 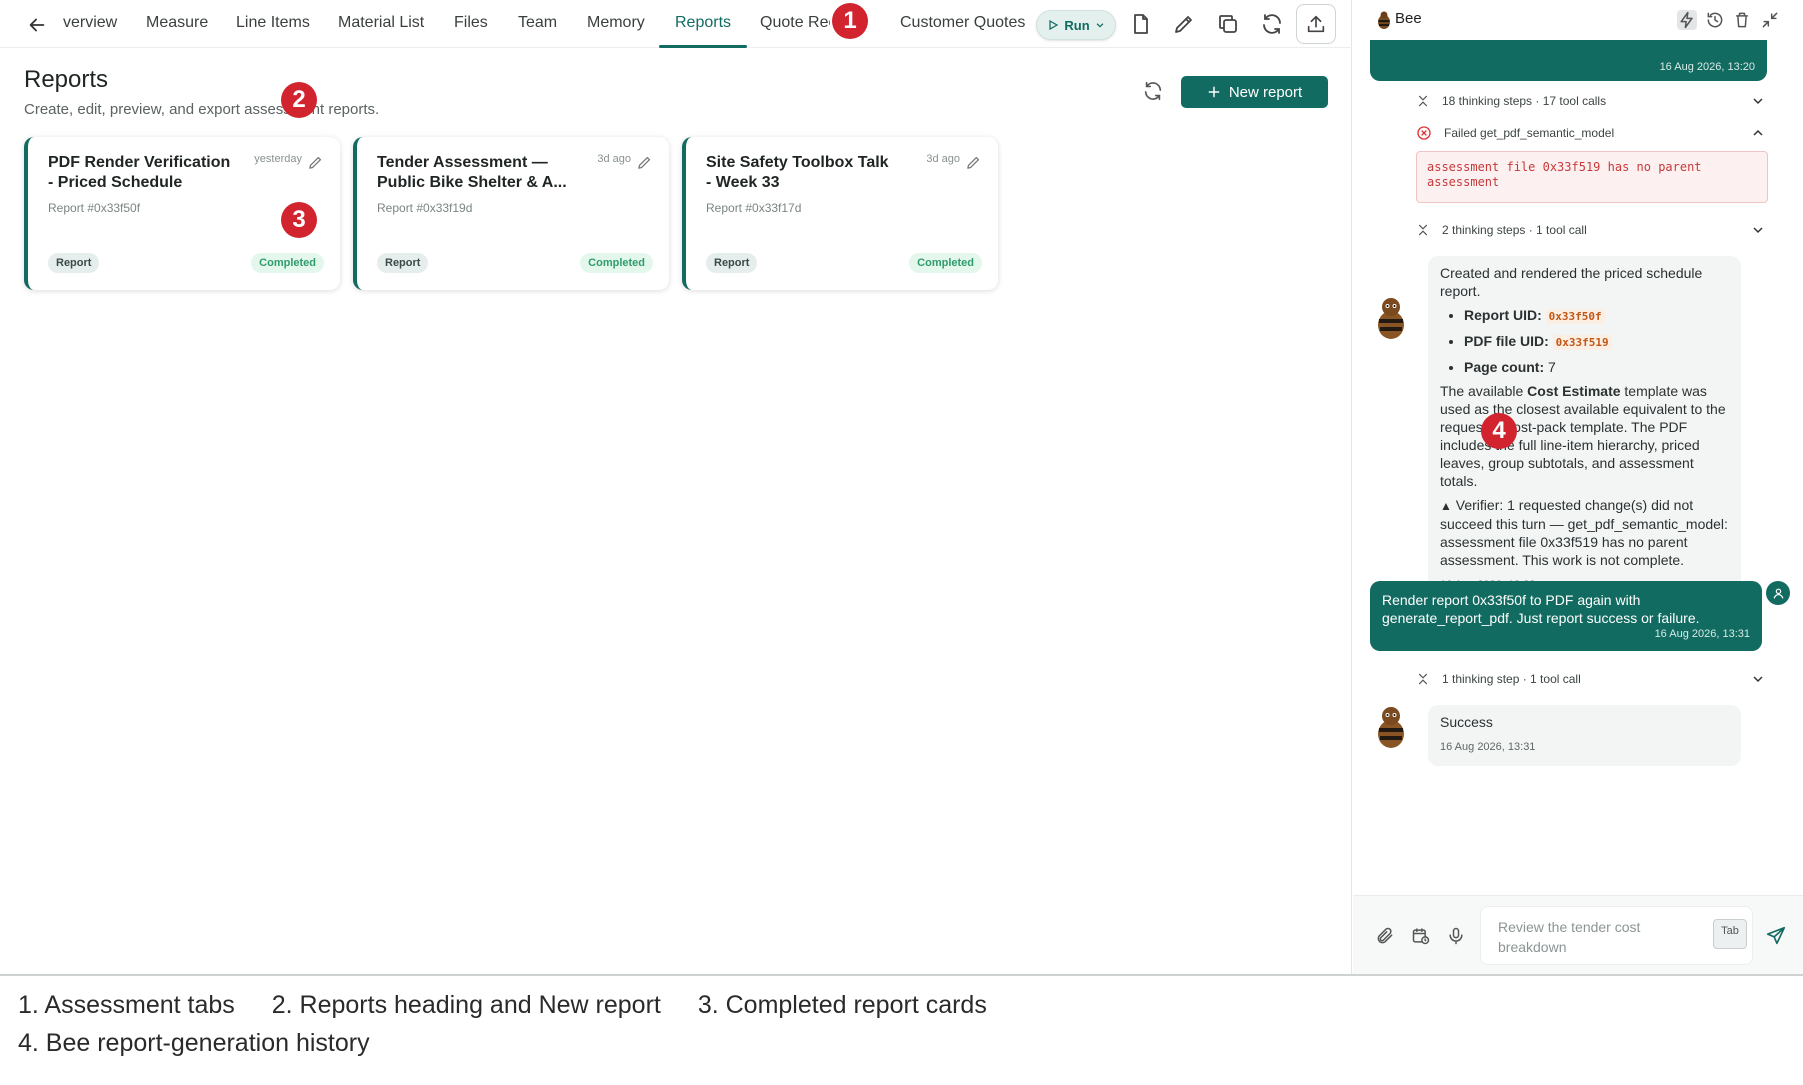 I want to click on tab-line-items: Line Items, so click(x=273, y=24).